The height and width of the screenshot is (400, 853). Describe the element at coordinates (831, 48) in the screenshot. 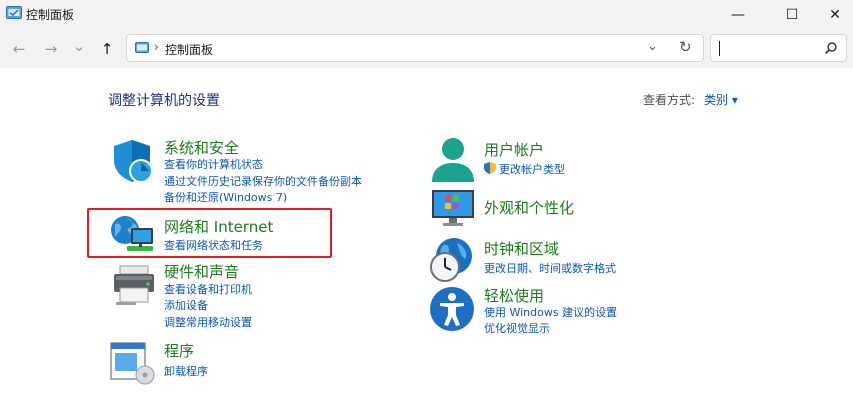

I see `search-icon` at that location.